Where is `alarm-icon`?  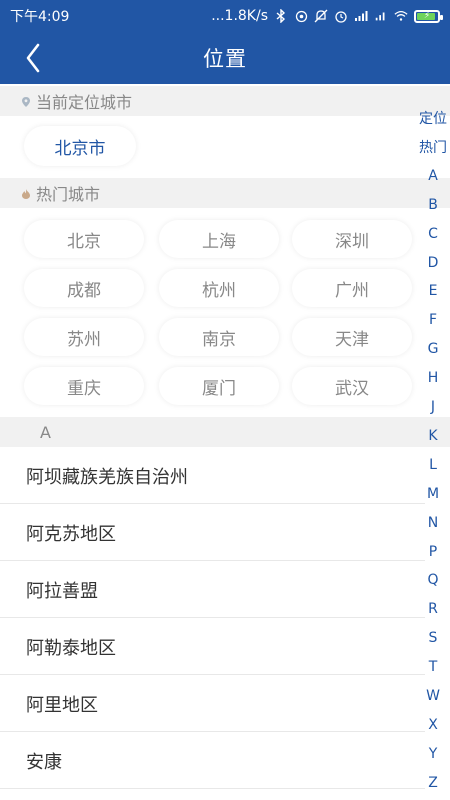 alarm-icon is located at coordinates (341, 16).